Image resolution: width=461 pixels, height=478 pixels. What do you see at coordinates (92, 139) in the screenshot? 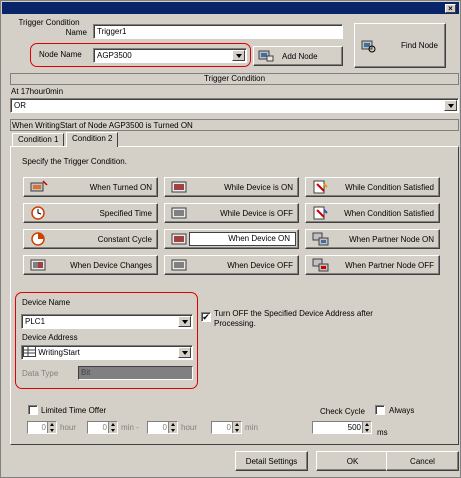
I see `tab-condition-2: Condition 2` at bounding box center [92, 139].